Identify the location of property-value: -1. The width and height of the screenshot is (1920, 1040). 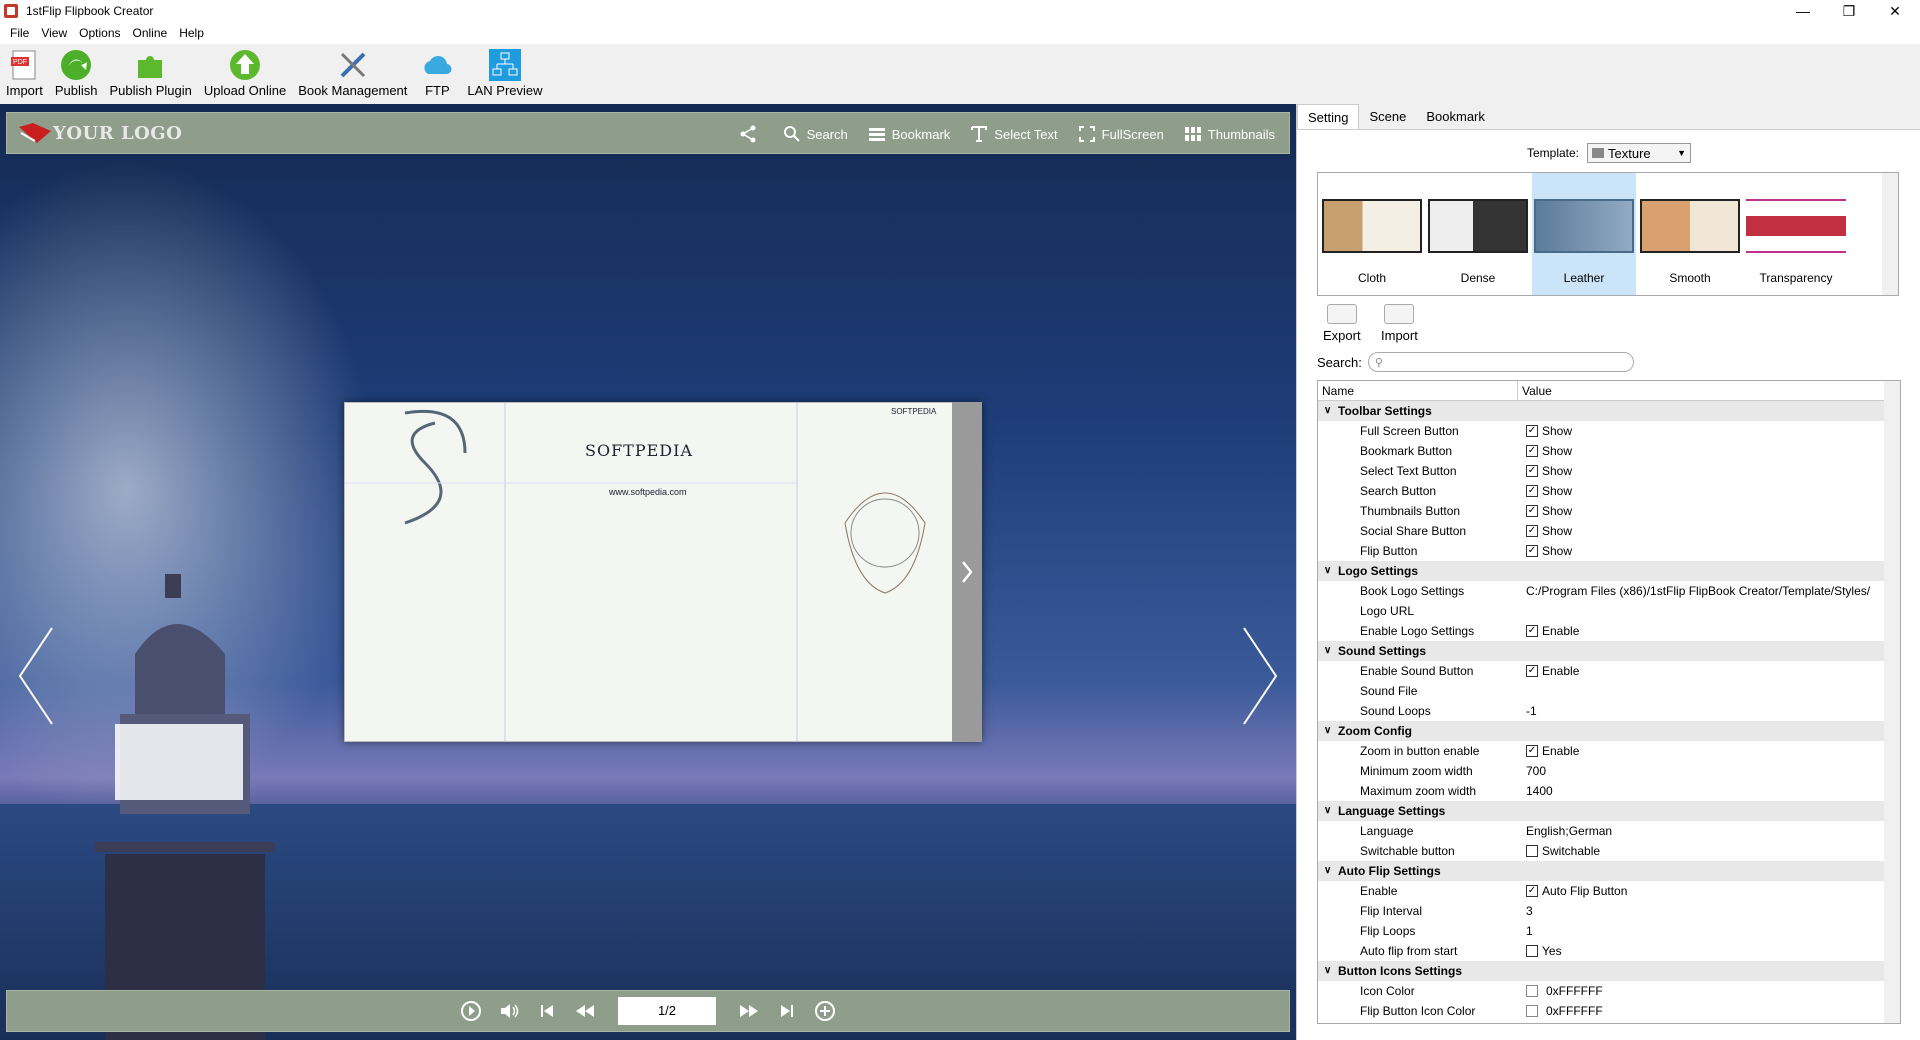
(1527, 711).